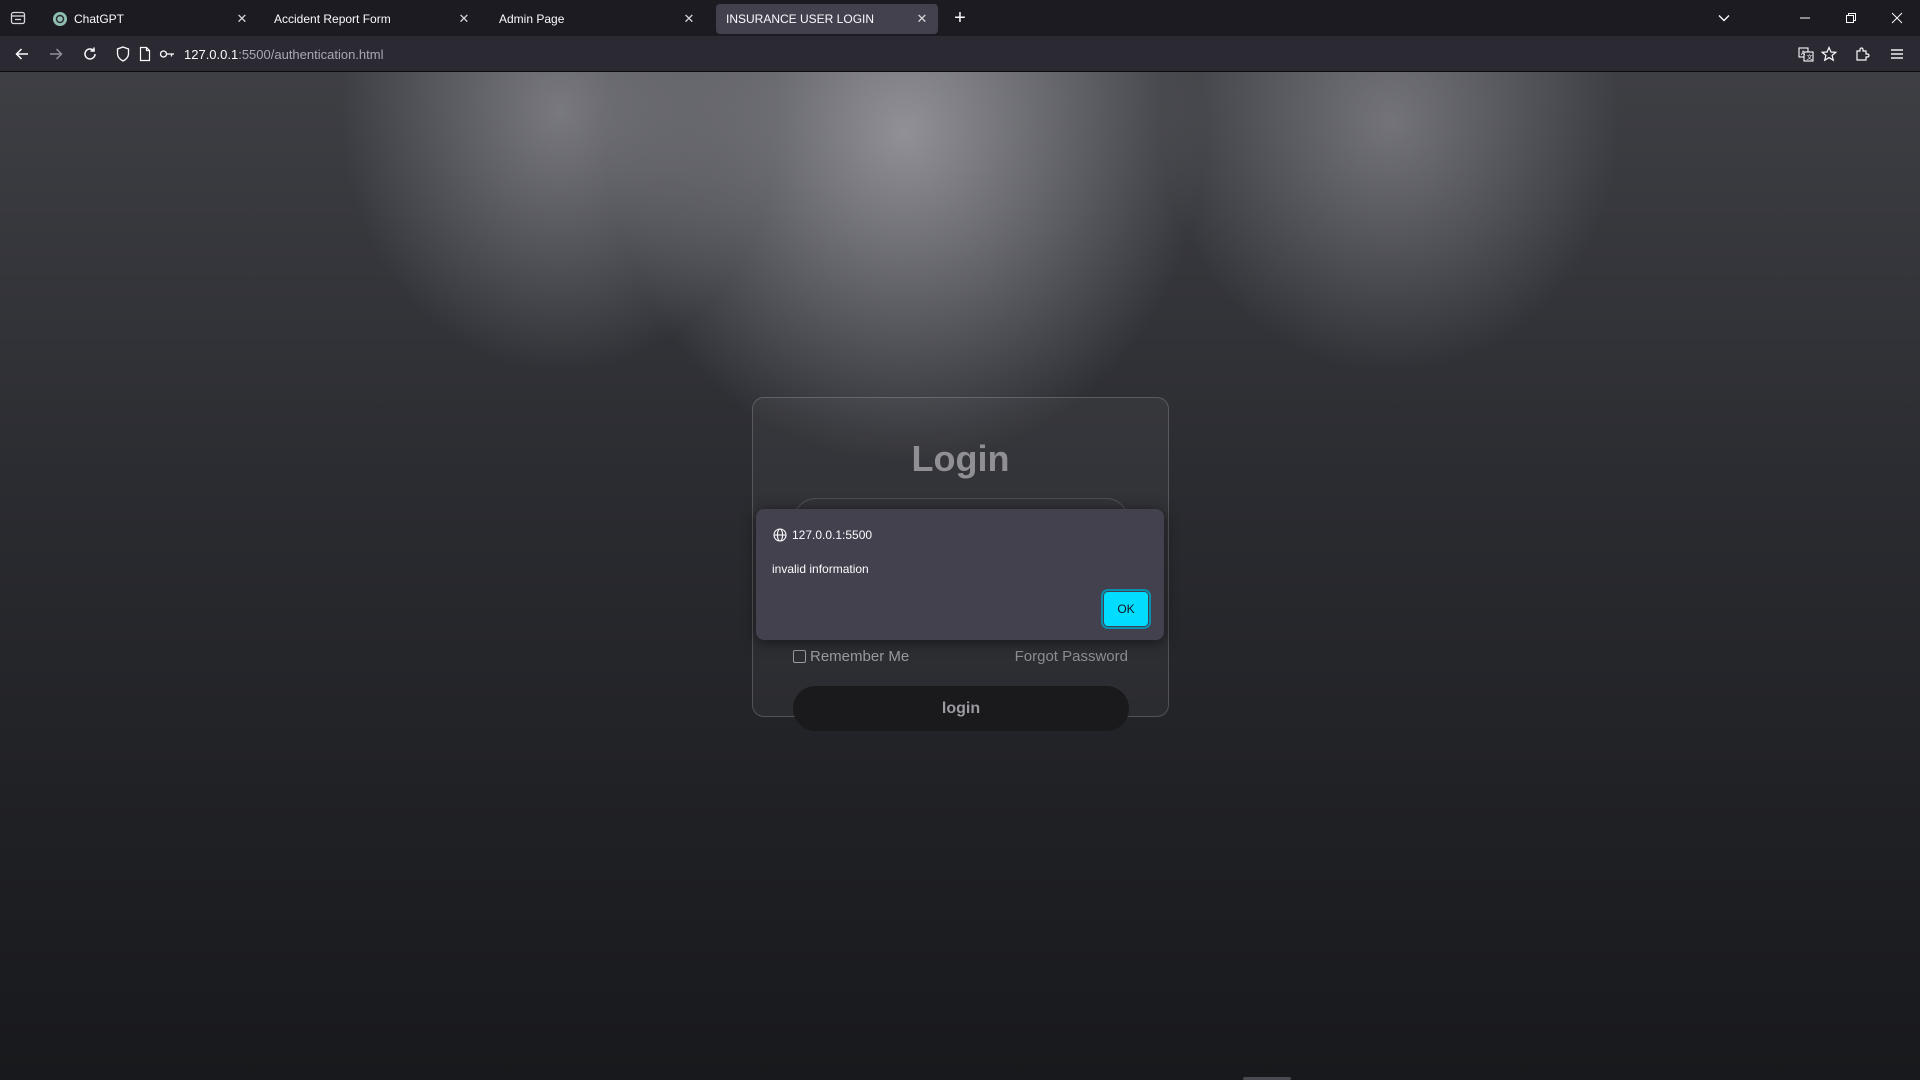  What do you see at coordinates (311, 54) in the screenshot?
I see `url-path: :5500/authentication.html` at bounding box center [311, 54].